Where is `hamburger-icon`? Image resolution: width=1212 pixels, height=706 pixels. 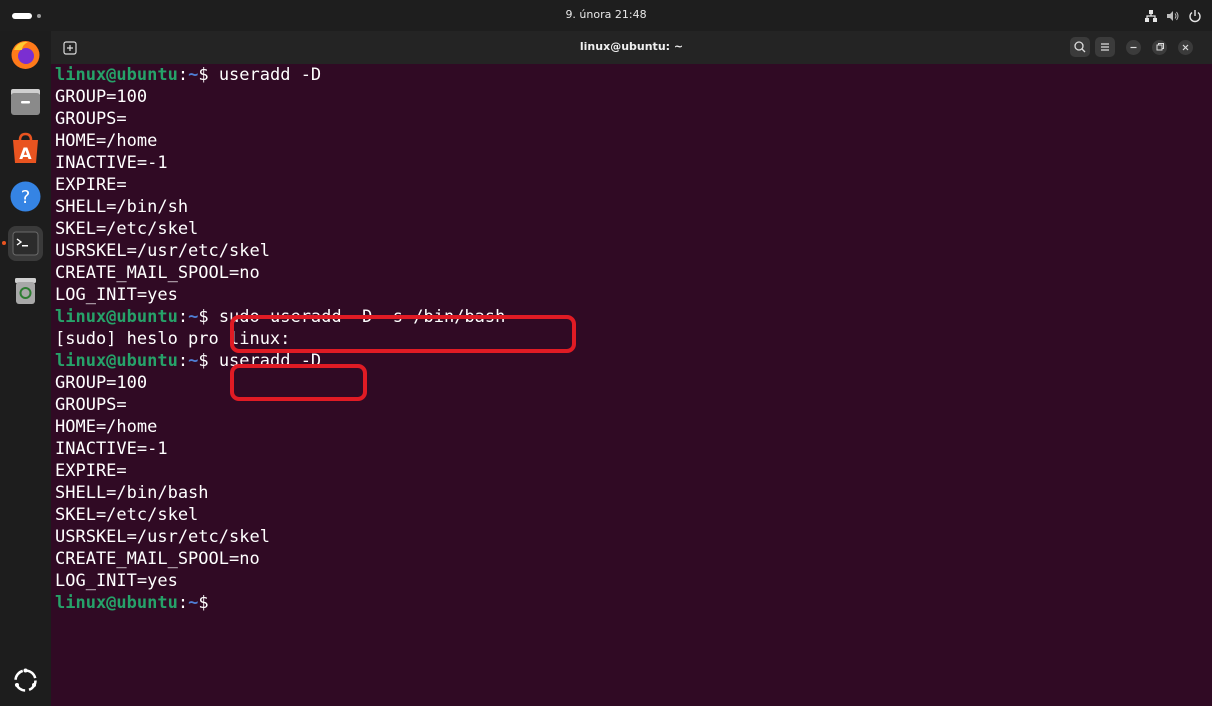 hamburger-icon is located at coordinates (1105, 47).